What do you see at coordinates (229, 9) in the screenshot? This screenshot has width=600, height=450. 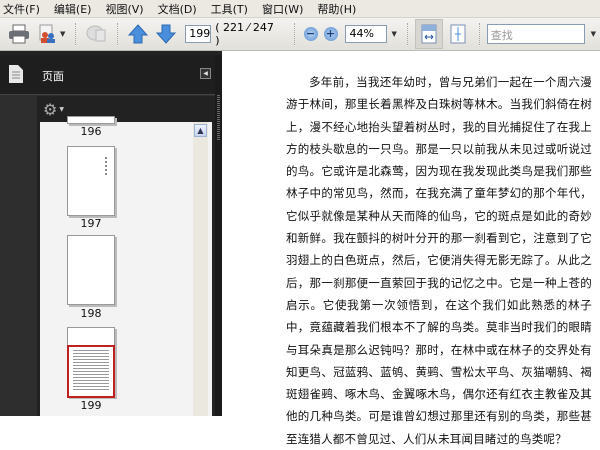 I see `menu-tools: 工具(T)` at bounding box center [229, 9].